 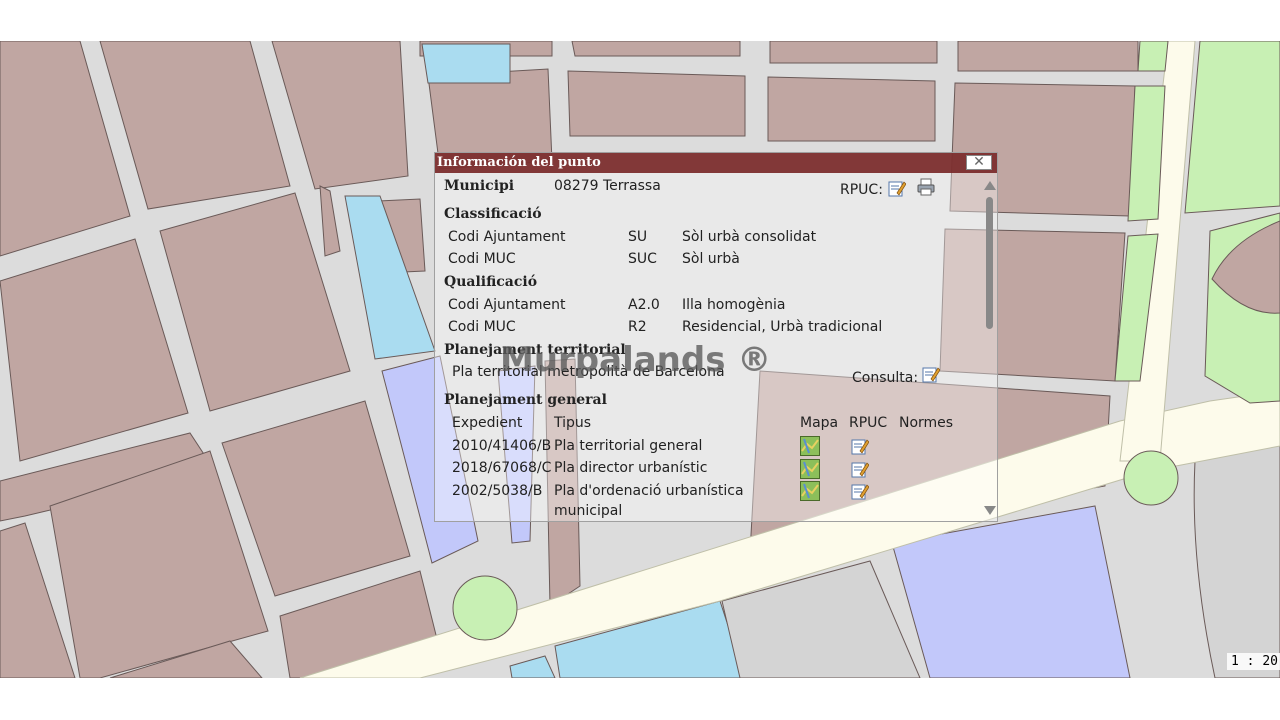 What do you see at coordinates (734, 305) in the screenshot?
I see `qualificacio-desc: Illa homogènia` at bounding box center [734, 305].